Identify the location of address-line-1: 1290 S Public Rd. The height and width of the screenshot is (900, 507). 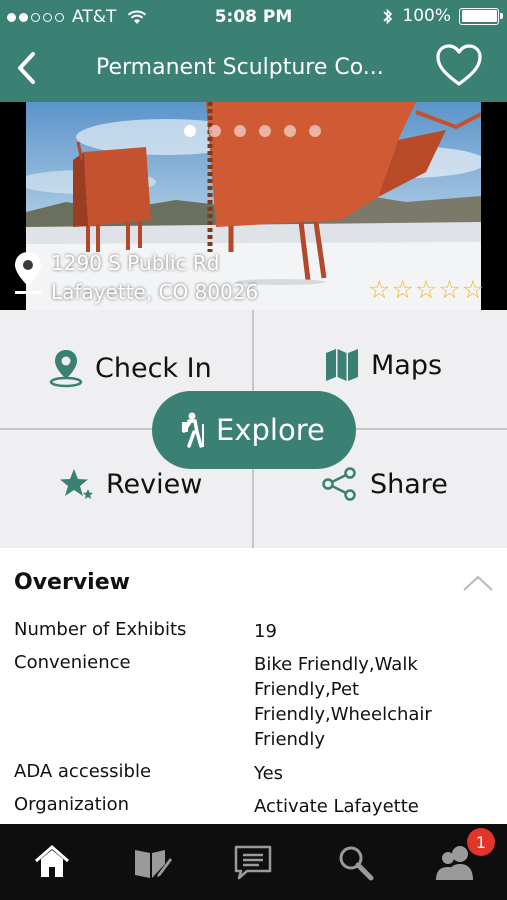
(135, 263).